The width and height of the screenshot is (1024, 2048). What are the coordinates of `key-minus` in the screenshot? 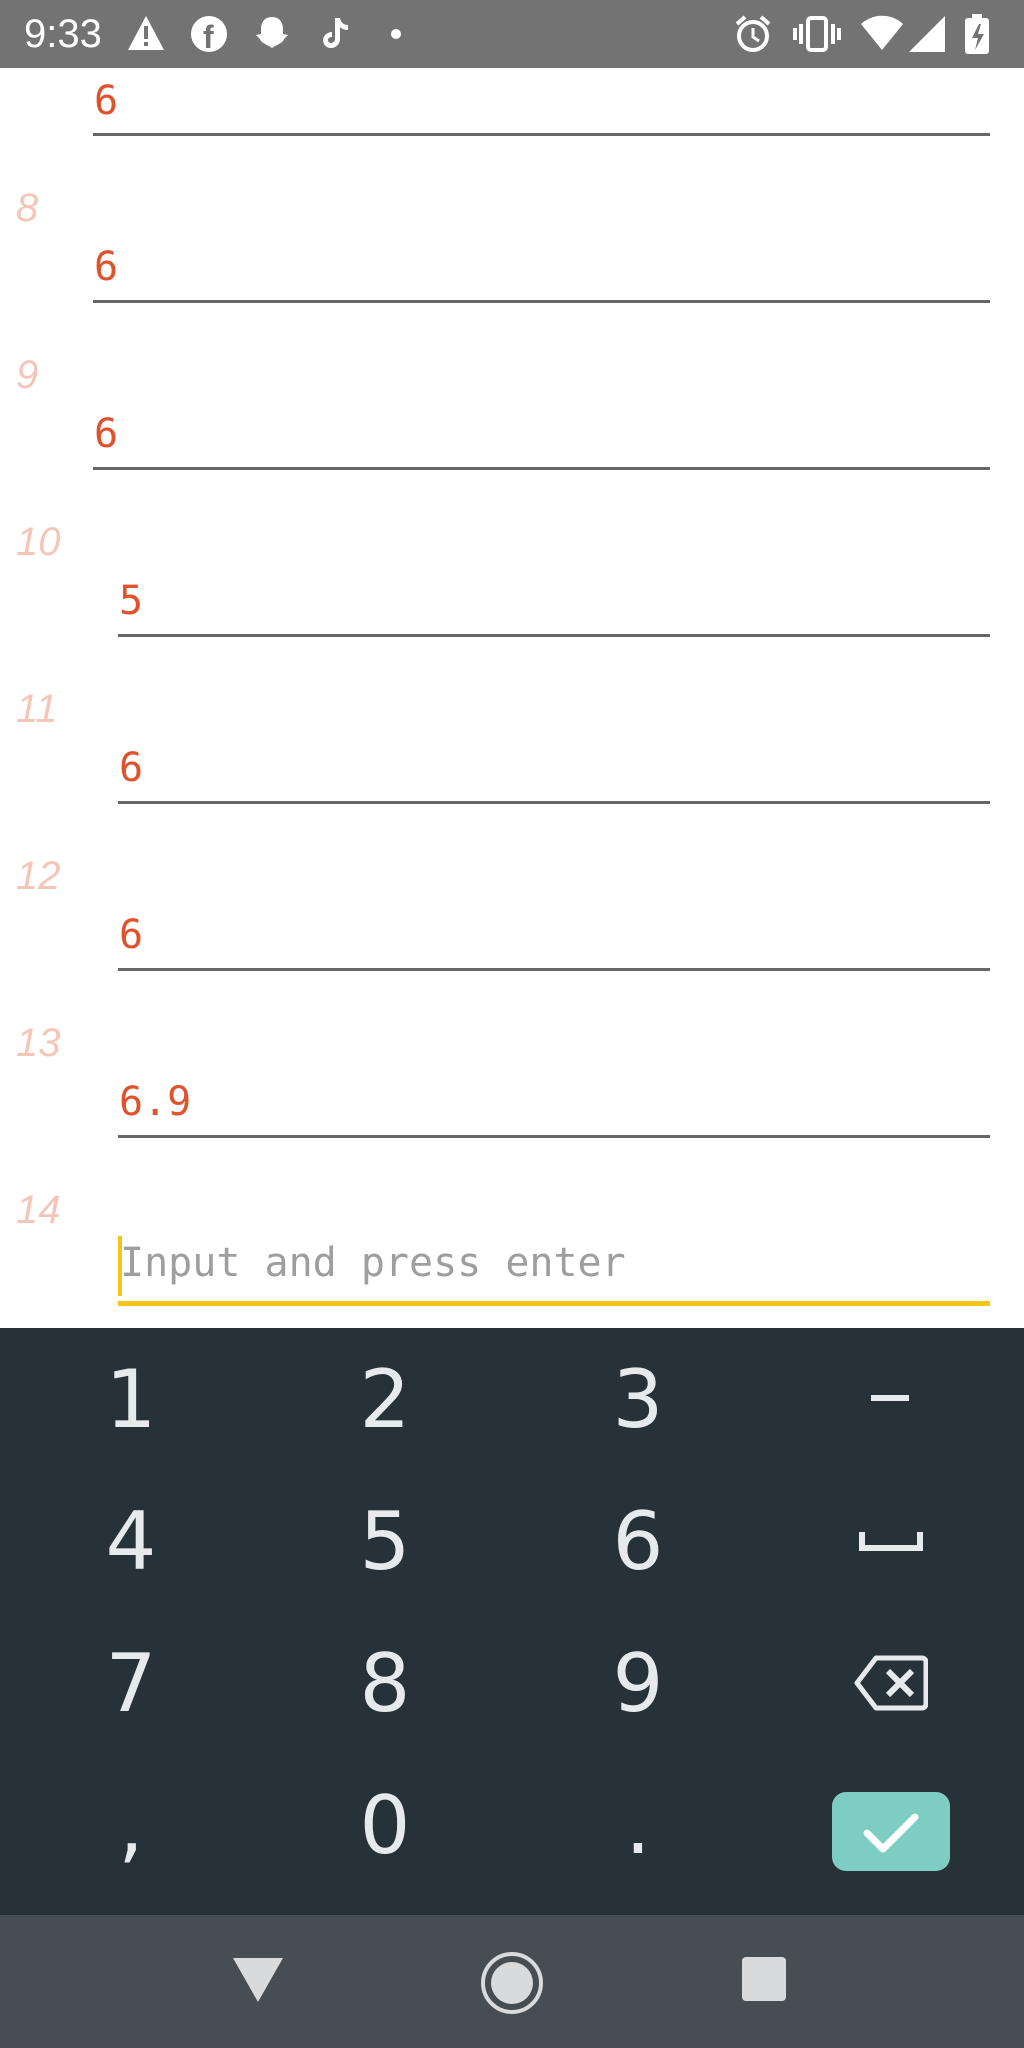 It's located at (891, 1399).